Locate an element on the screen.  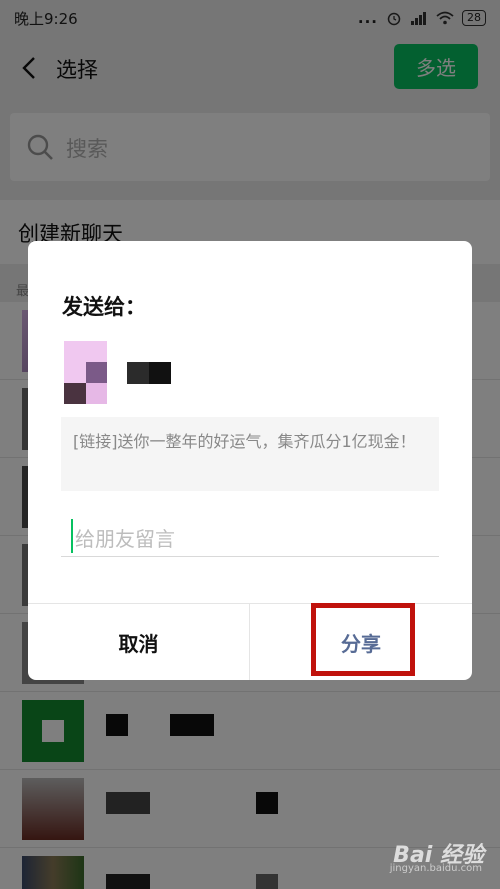
dialog-title: 发送给： is located at coordinates (104, 307).